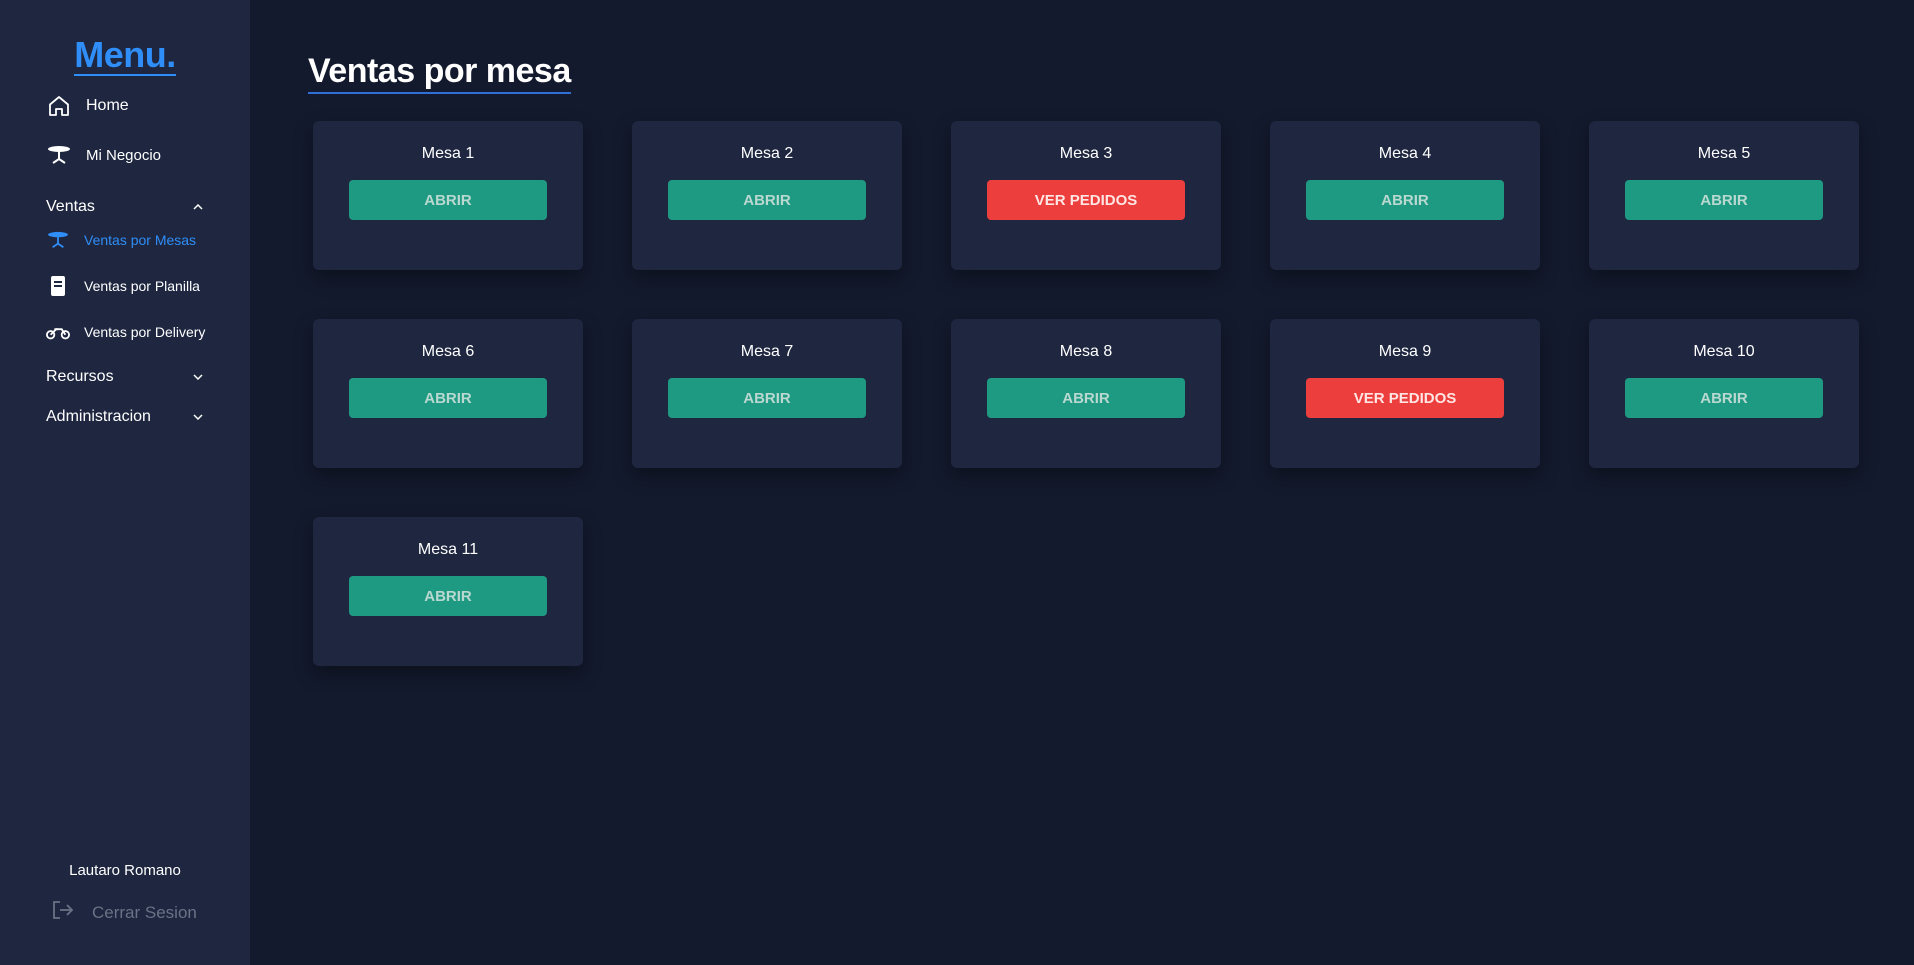  Describe the element at coordinates (142, 286) in the screenshot. I see `nav-ventas-por-planilla-label: Ventas por Planilla` at that location.